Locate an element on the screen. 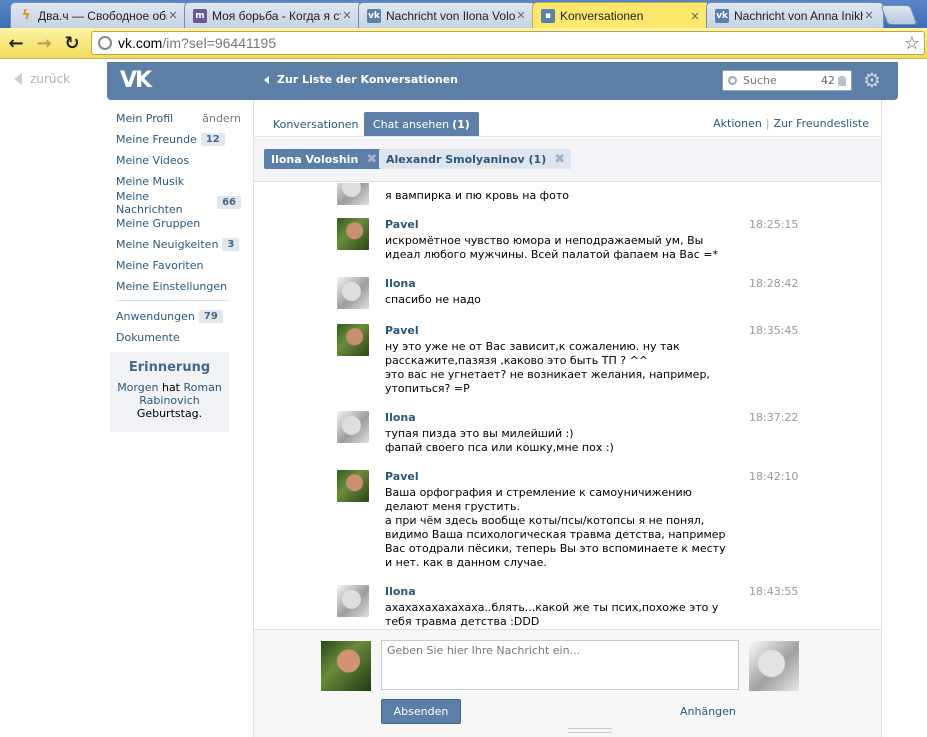 Image resolution: width=927 pixels, height=737 pixels. address-bar: vk.com/im?sel=96441195 ☆ is located at coordinates (508, 43).